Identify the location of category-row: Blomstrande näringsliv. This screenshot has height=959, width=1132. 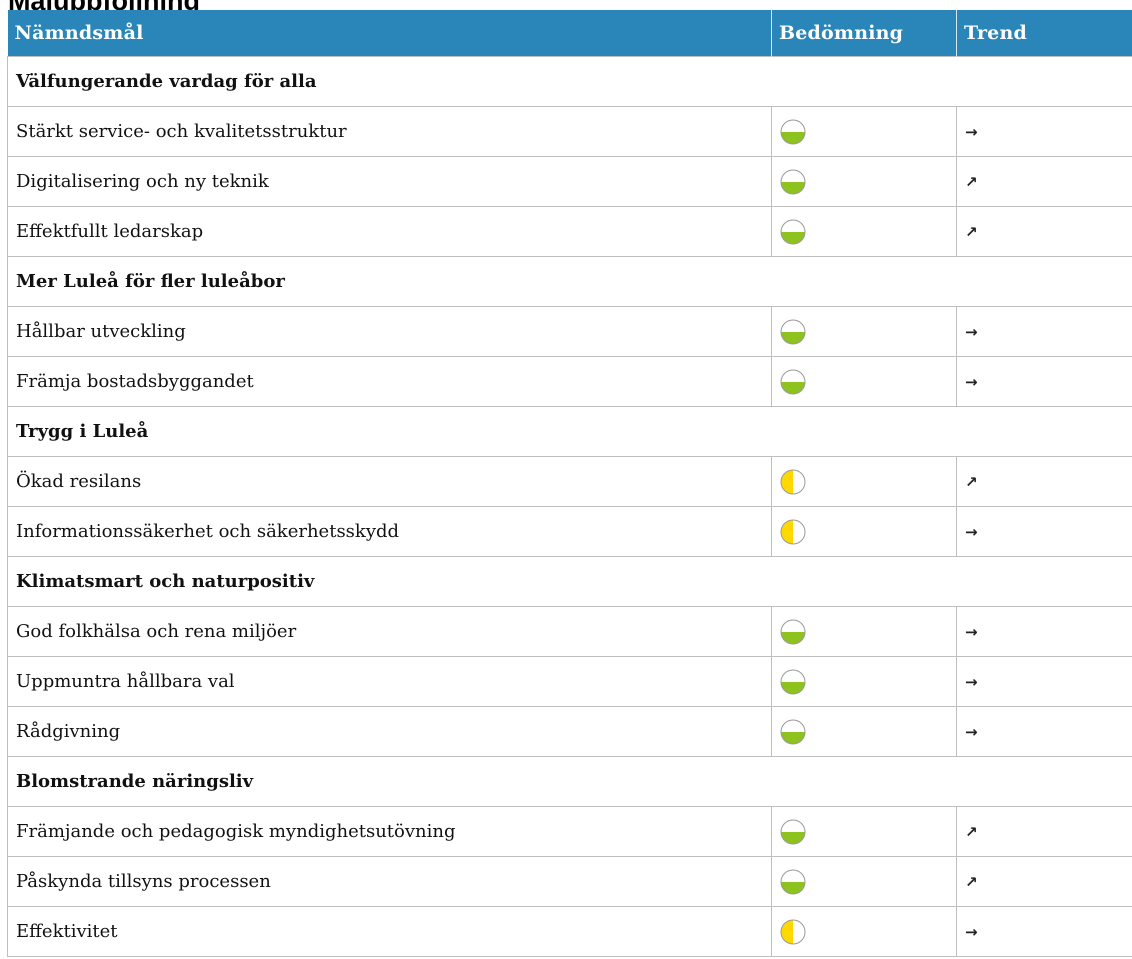
(569, 781).